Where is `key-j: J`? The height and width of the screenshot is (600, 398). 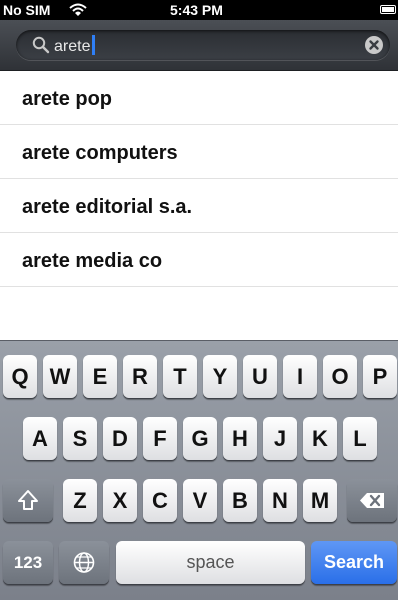
key-j: J is located at coordinates (280, 438).